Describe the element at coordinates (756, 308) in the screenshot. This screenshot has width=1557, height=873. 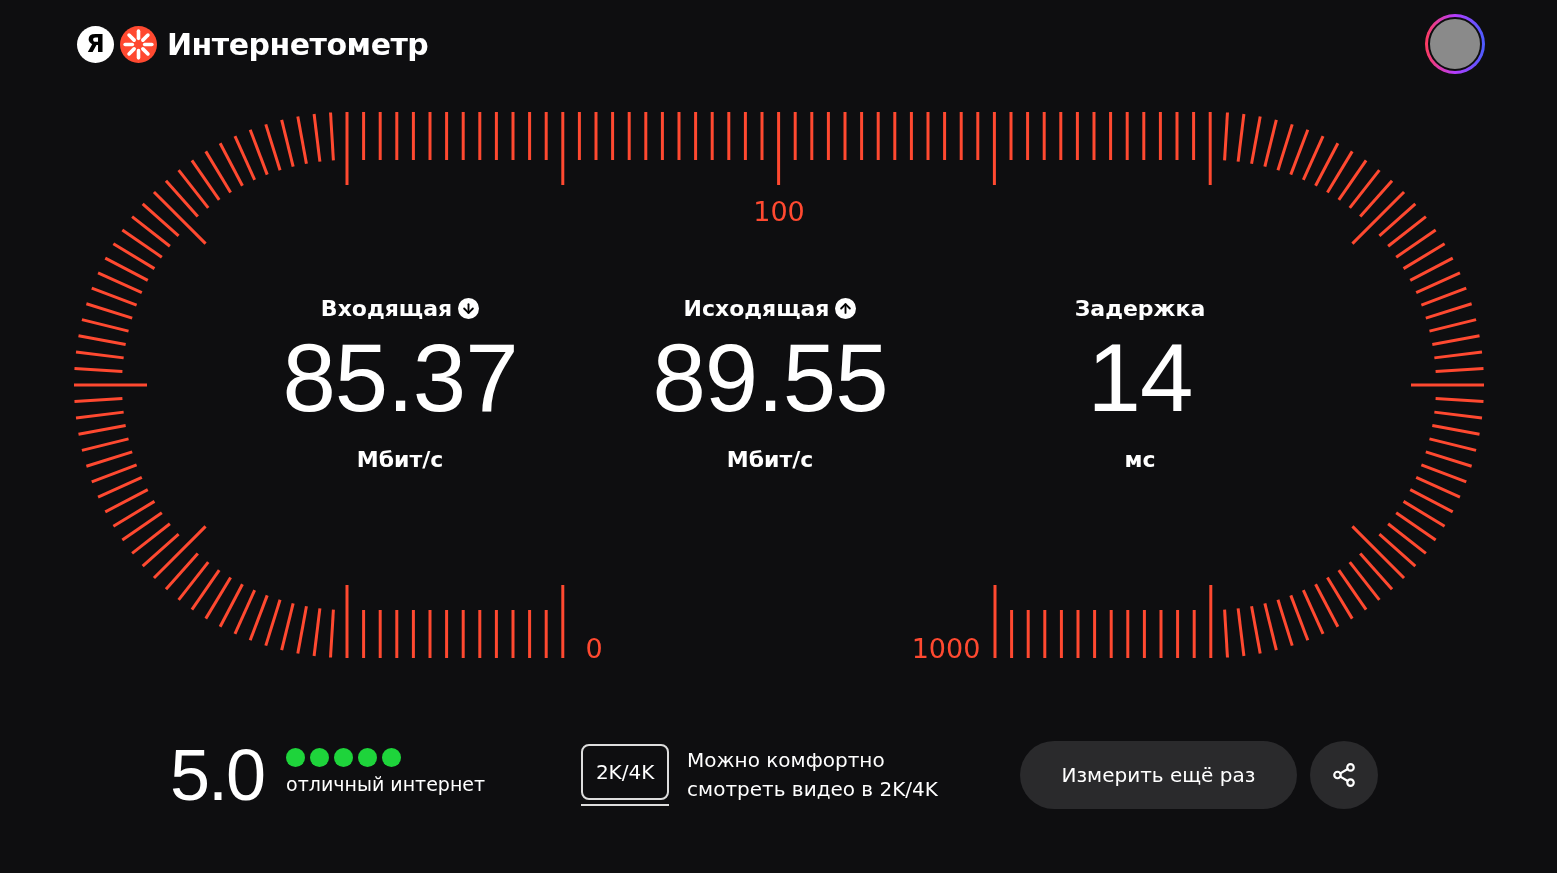
I see `metric-label: Исходящая` at that location.